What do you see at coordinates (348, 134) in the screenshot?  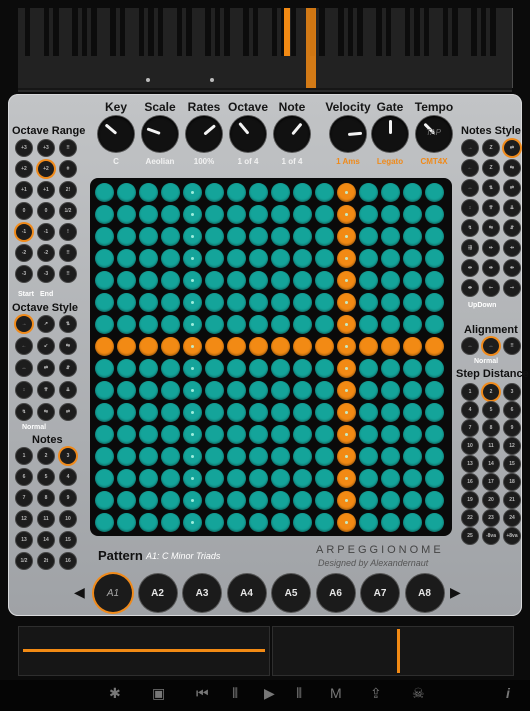 I see `knob-velocity` at bounding box center [348, 134].